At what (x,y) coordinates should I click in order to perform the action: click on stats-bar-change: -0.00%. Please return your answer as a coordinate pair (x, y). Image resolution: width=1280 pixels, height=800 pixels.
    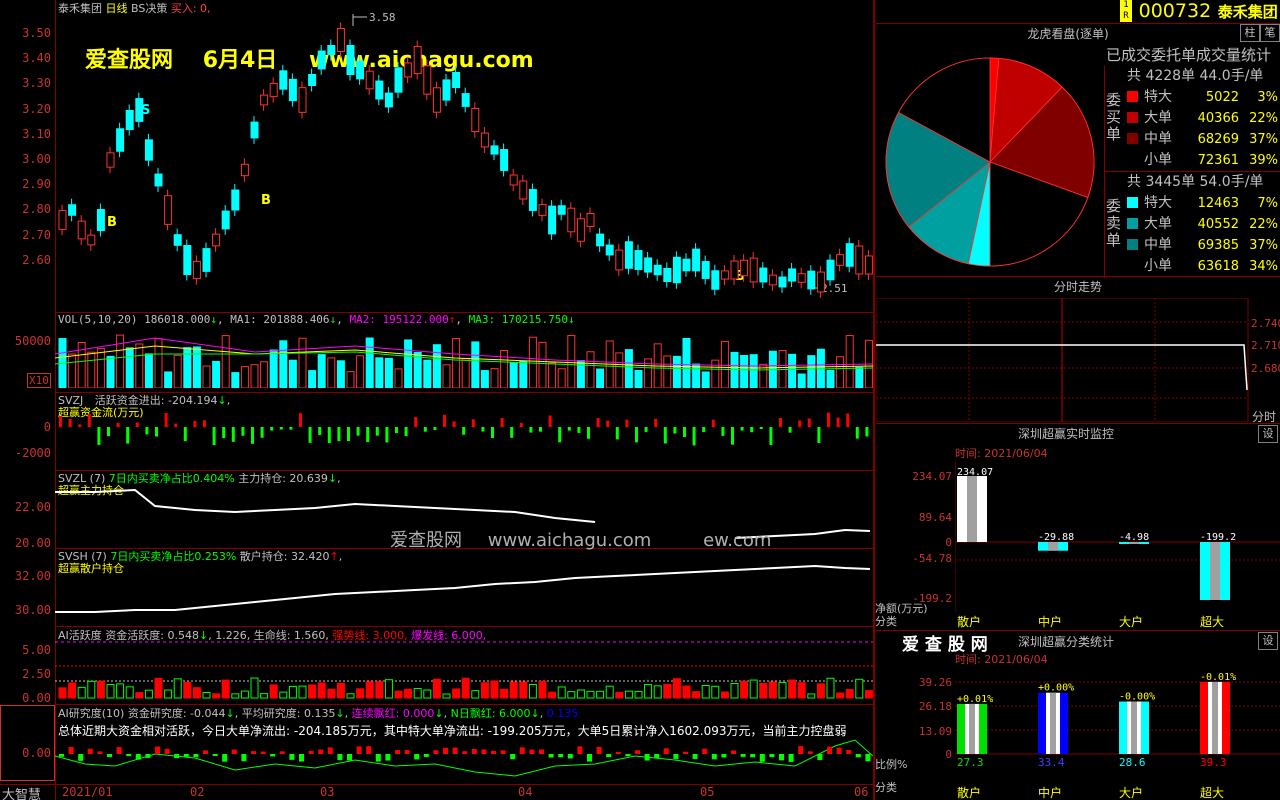
    Looking at the image, I should click on (1137, 697).